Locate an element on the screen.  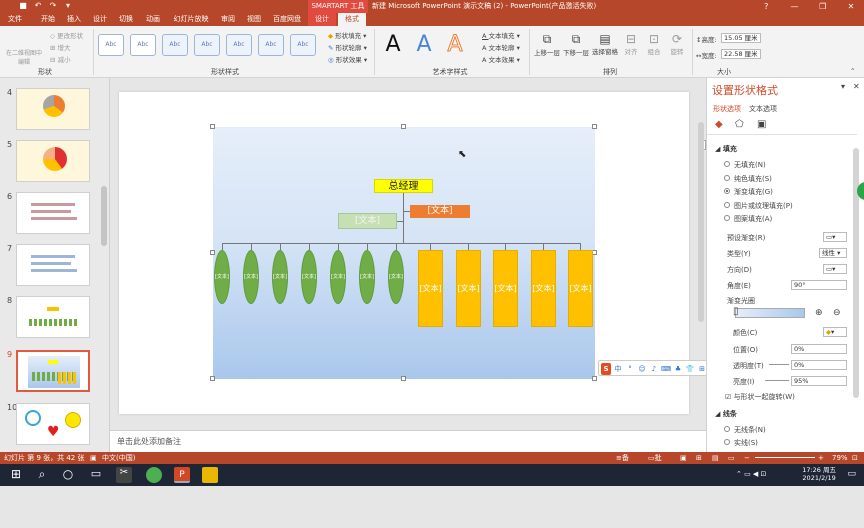
type-dropdown: 线性 ▾ is located at coordinates (833, 253).